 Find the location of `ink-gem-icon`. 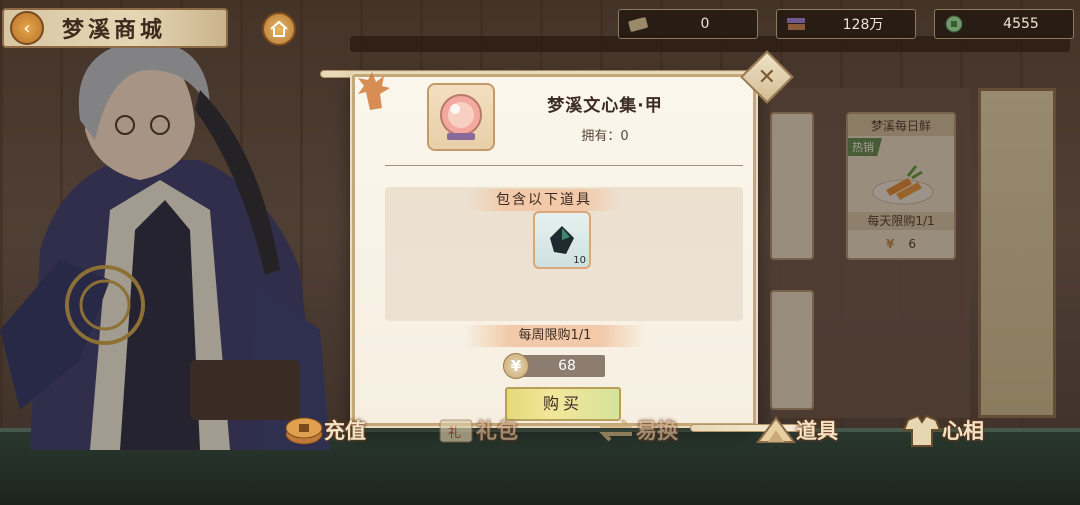

ink-gem-icon is located at coordinates (562, 240).